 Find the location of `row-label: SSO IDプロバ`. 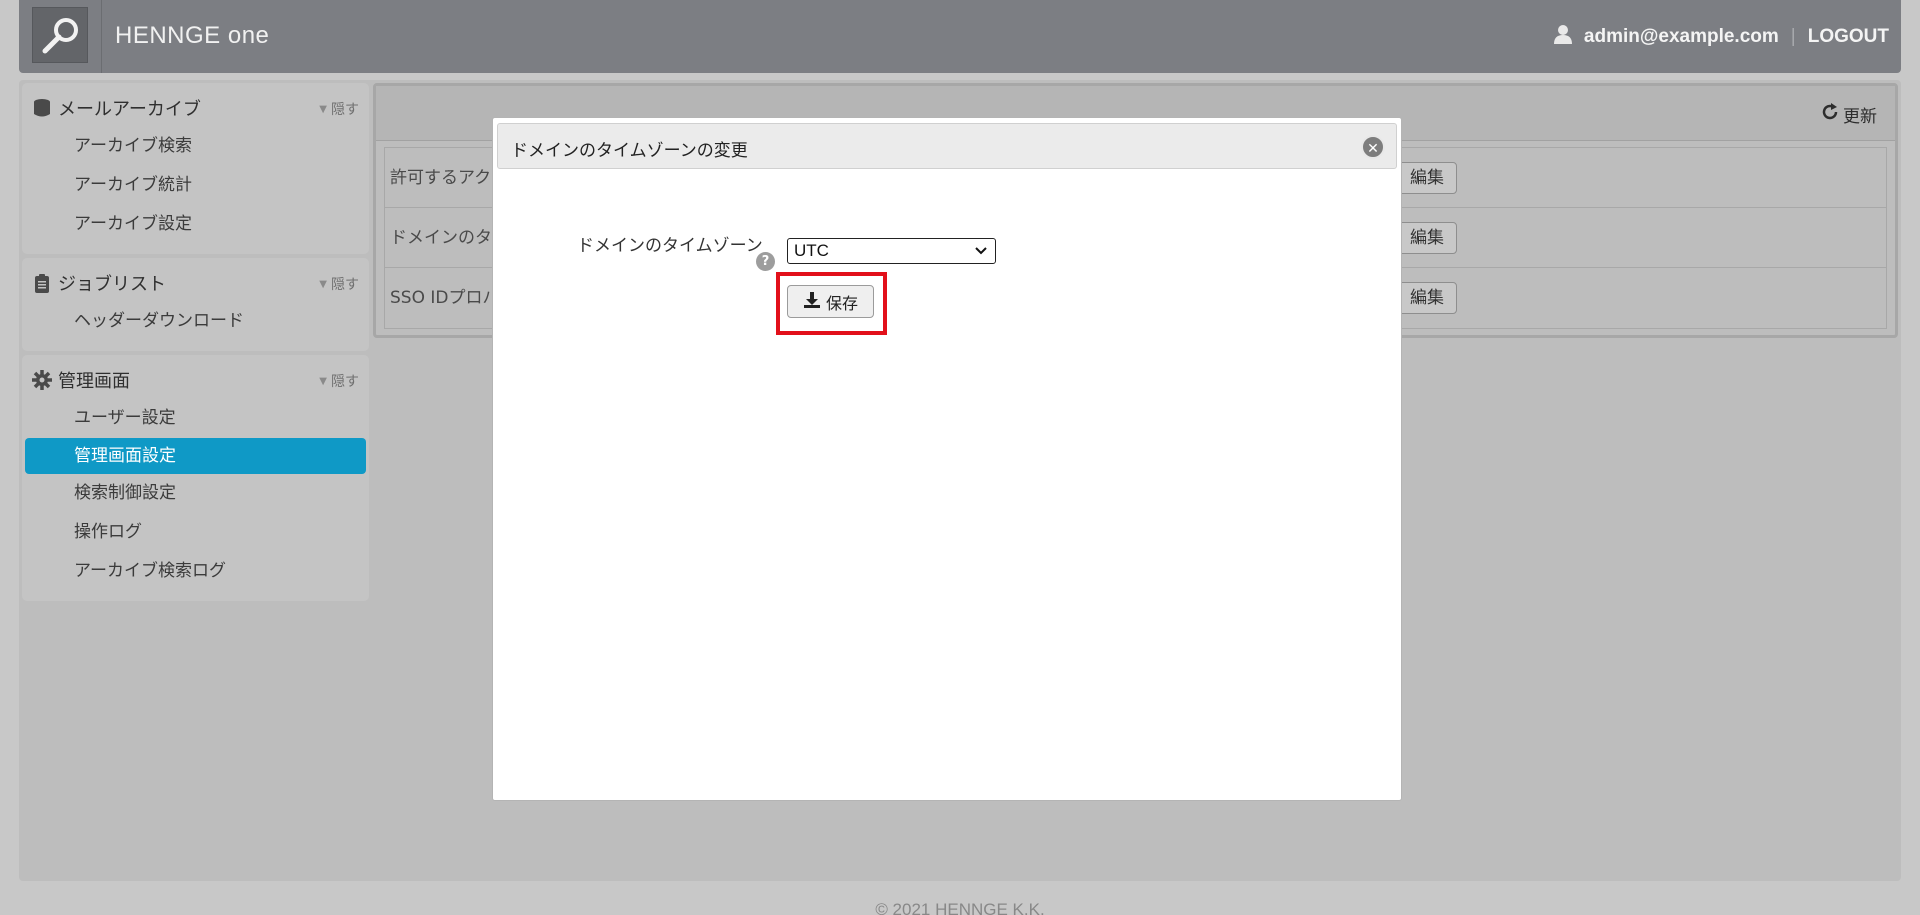

row-label: SSO IDプロバ is located at coordinates (445, 298).